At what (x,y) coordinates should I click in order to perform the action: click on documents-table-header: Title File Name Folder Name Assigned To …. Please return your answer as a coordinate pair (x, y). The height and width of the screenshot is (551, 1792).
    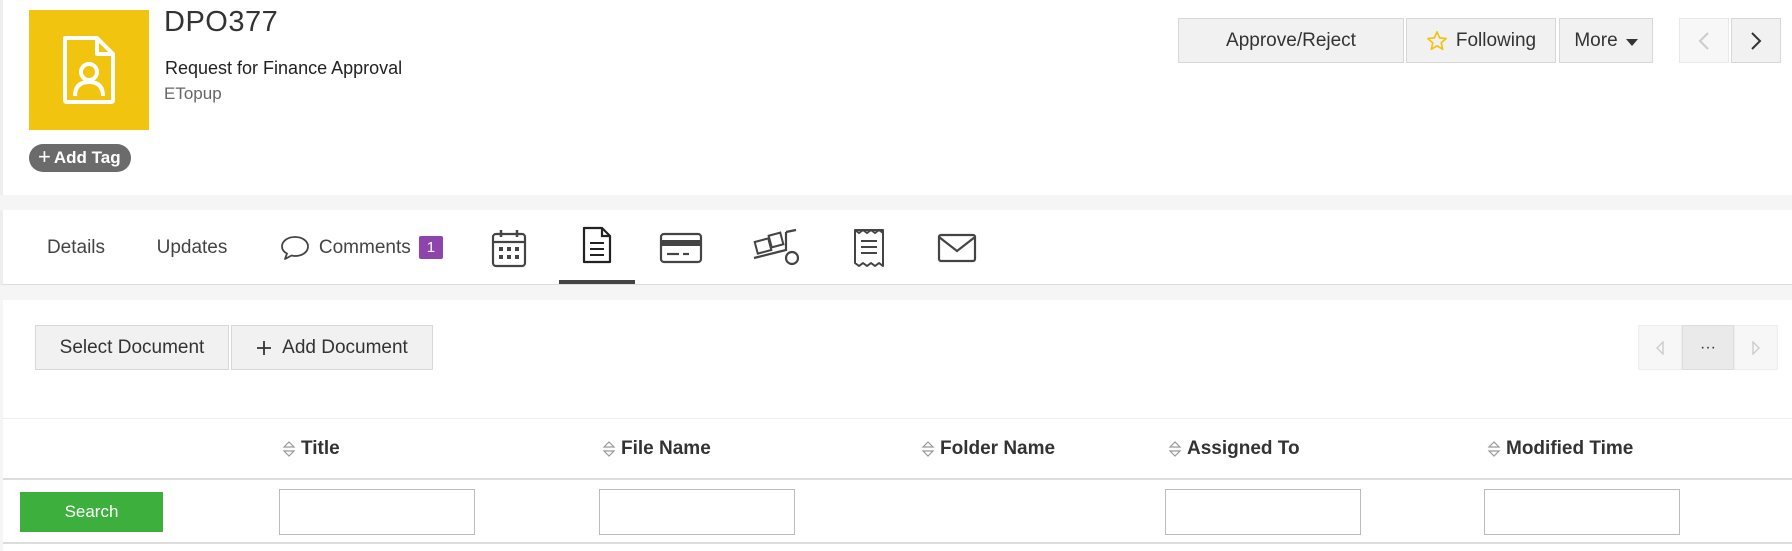
    Looking at the image, I should click on (897, 449).